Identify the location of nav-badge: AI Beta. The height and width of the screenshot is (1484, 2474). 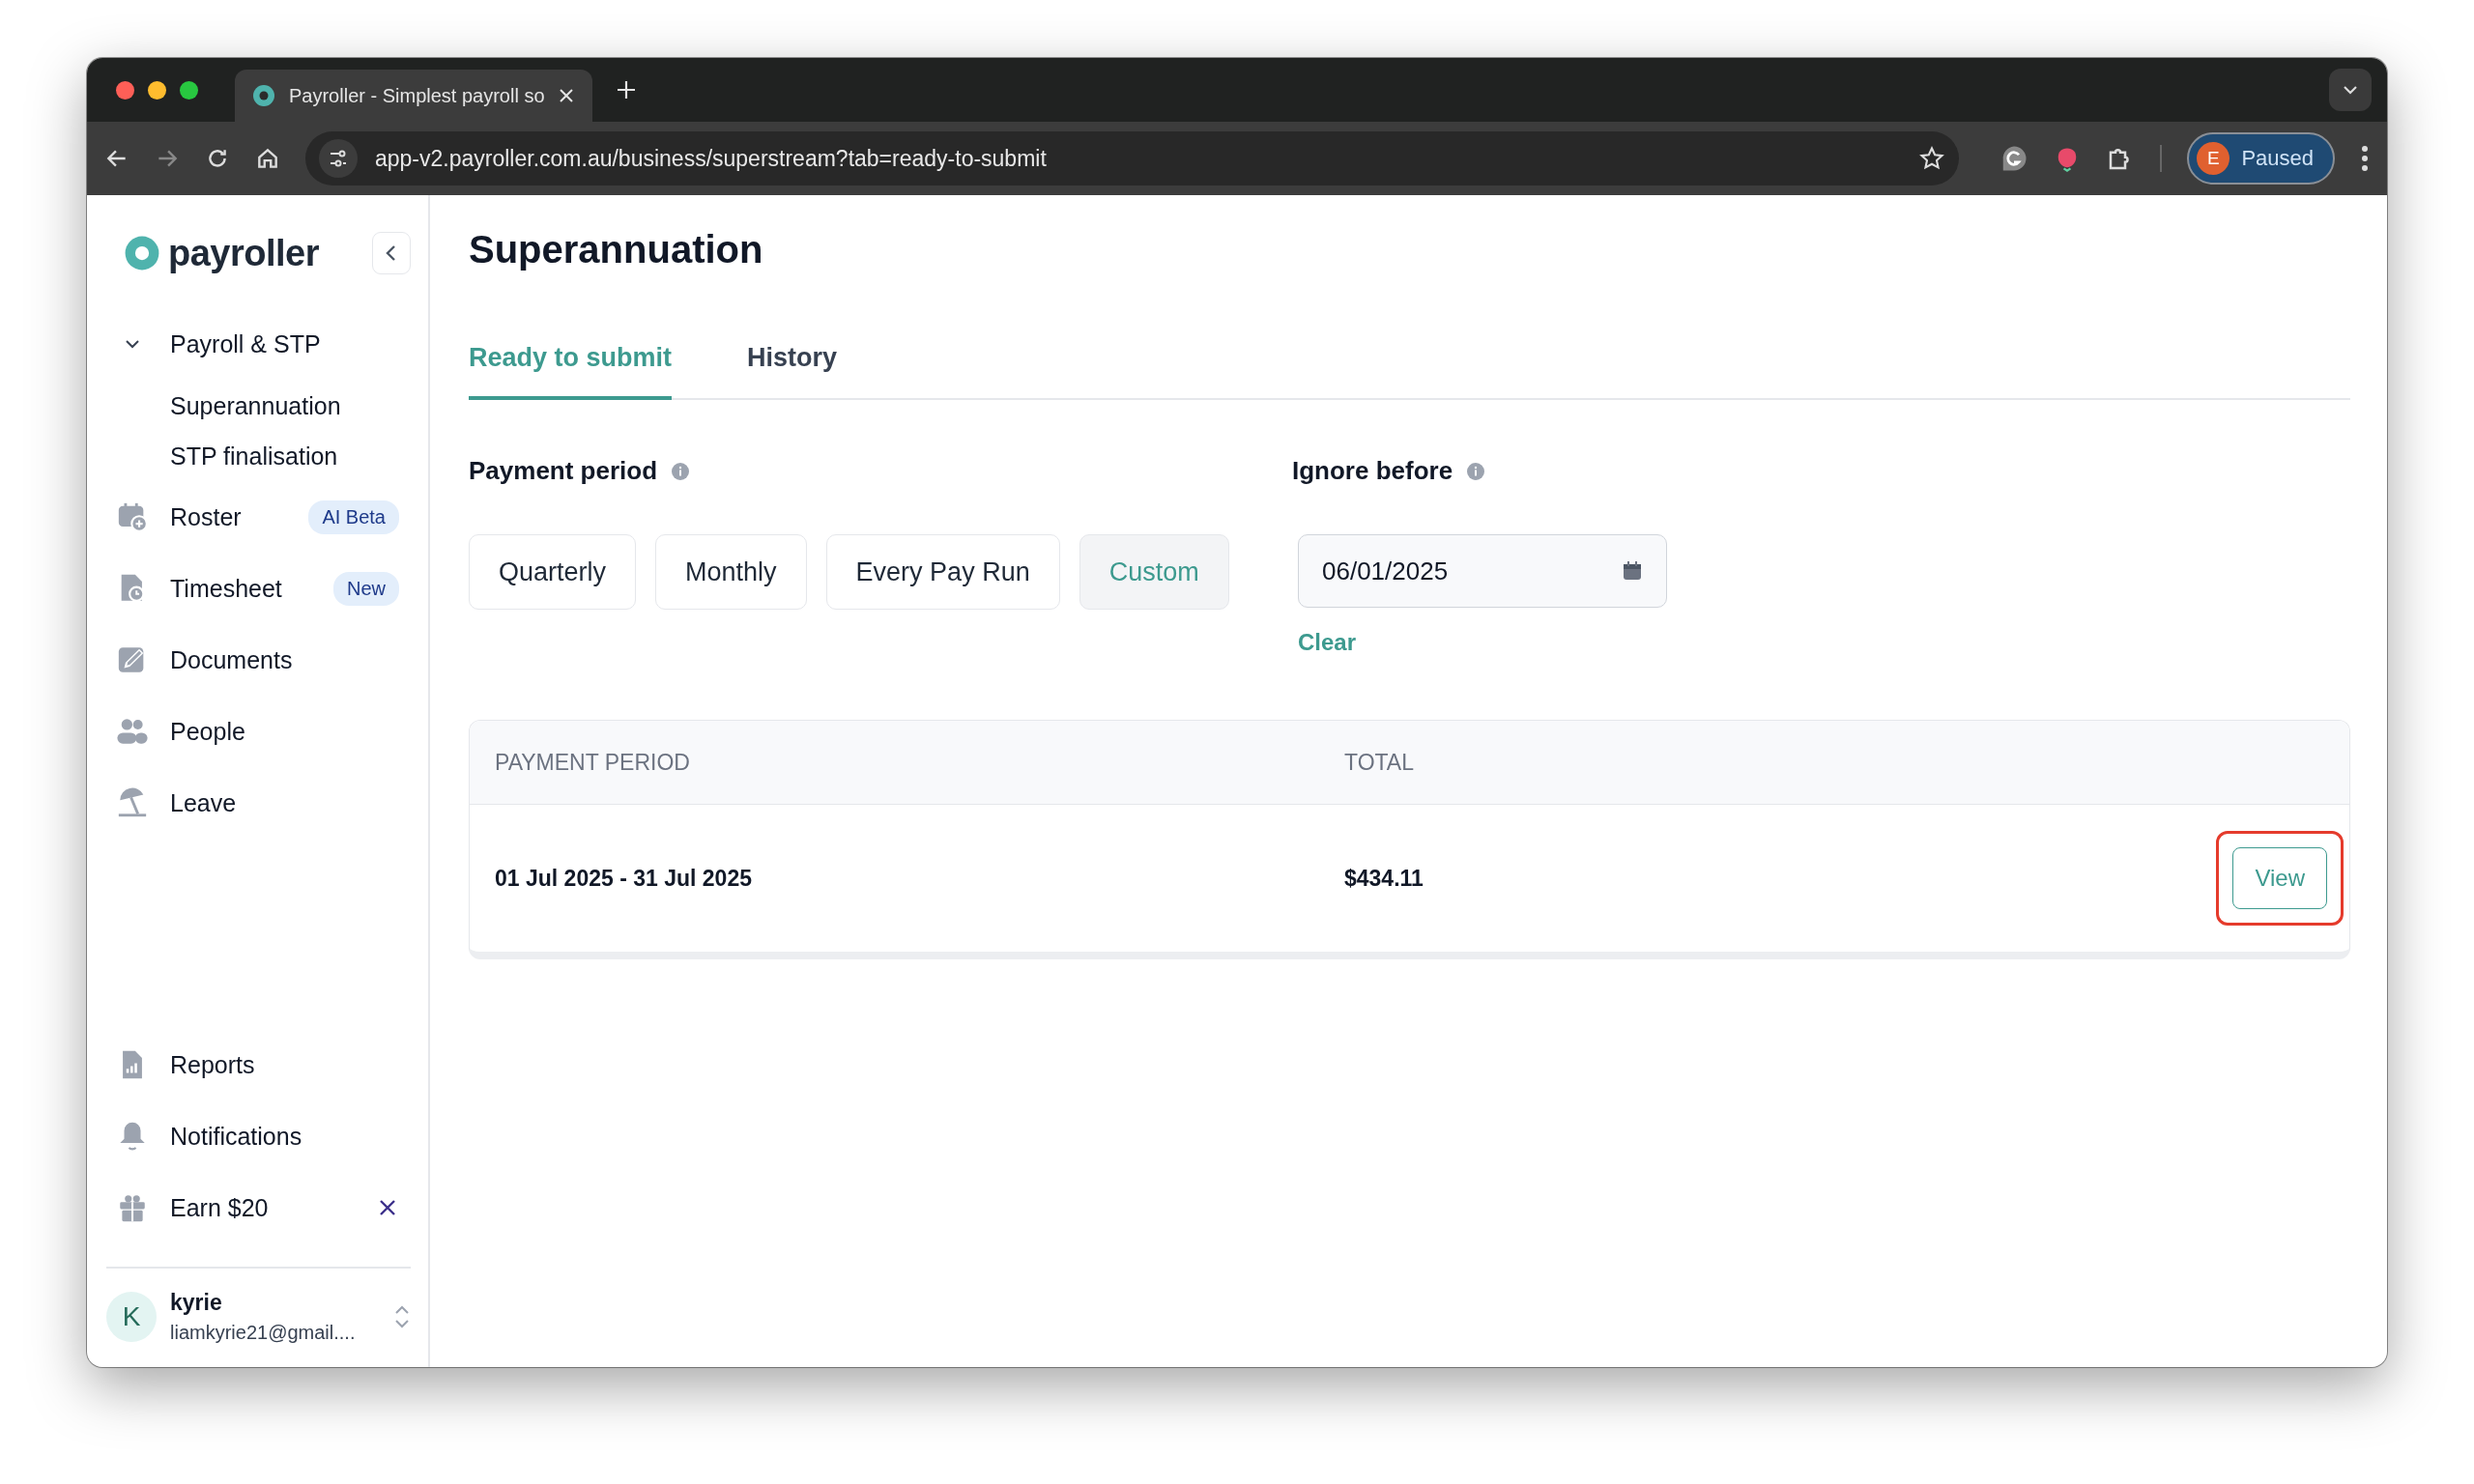
(353, 517).